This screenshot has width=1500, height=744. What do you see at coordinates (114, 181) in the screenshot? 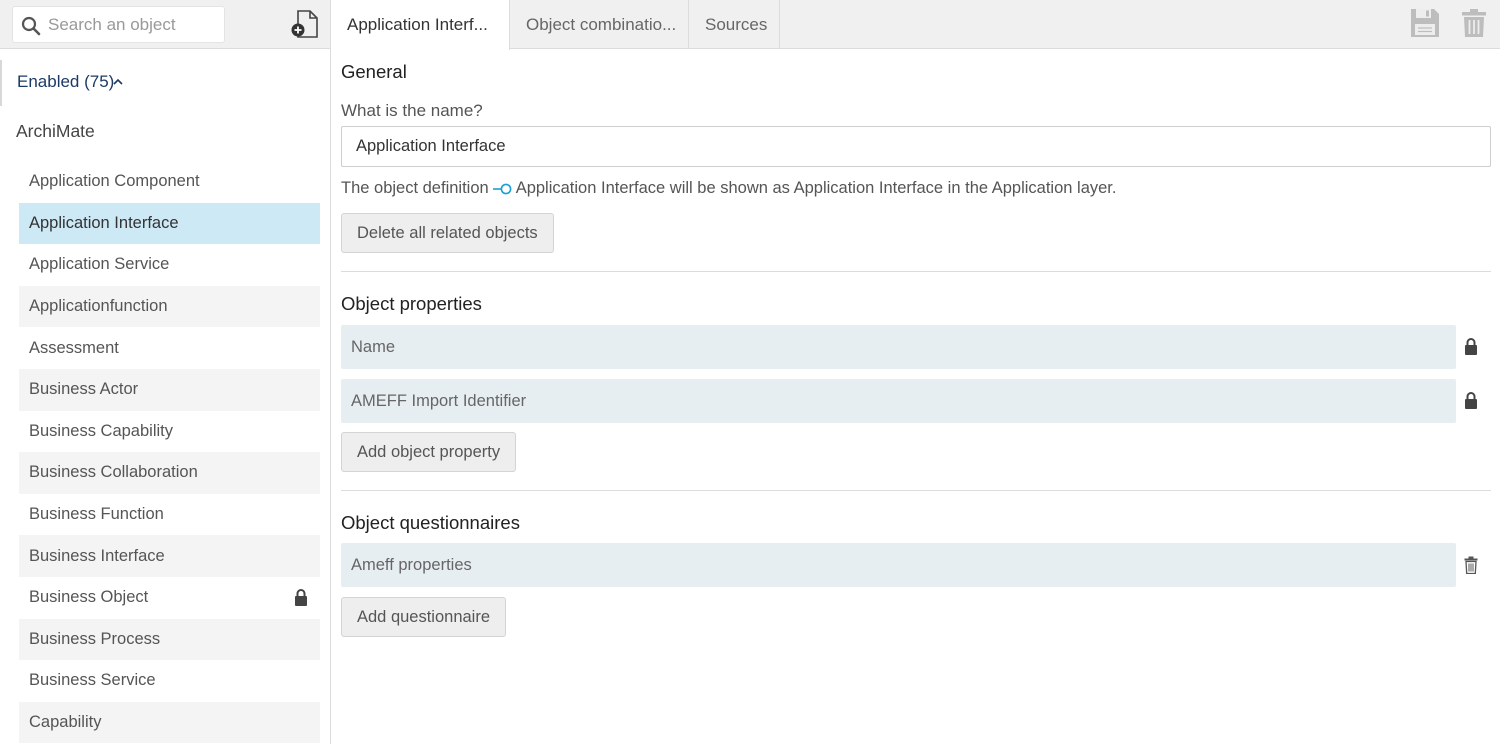
I see `sidebar-item-label: Application Component` at bounding box center [114, 181].